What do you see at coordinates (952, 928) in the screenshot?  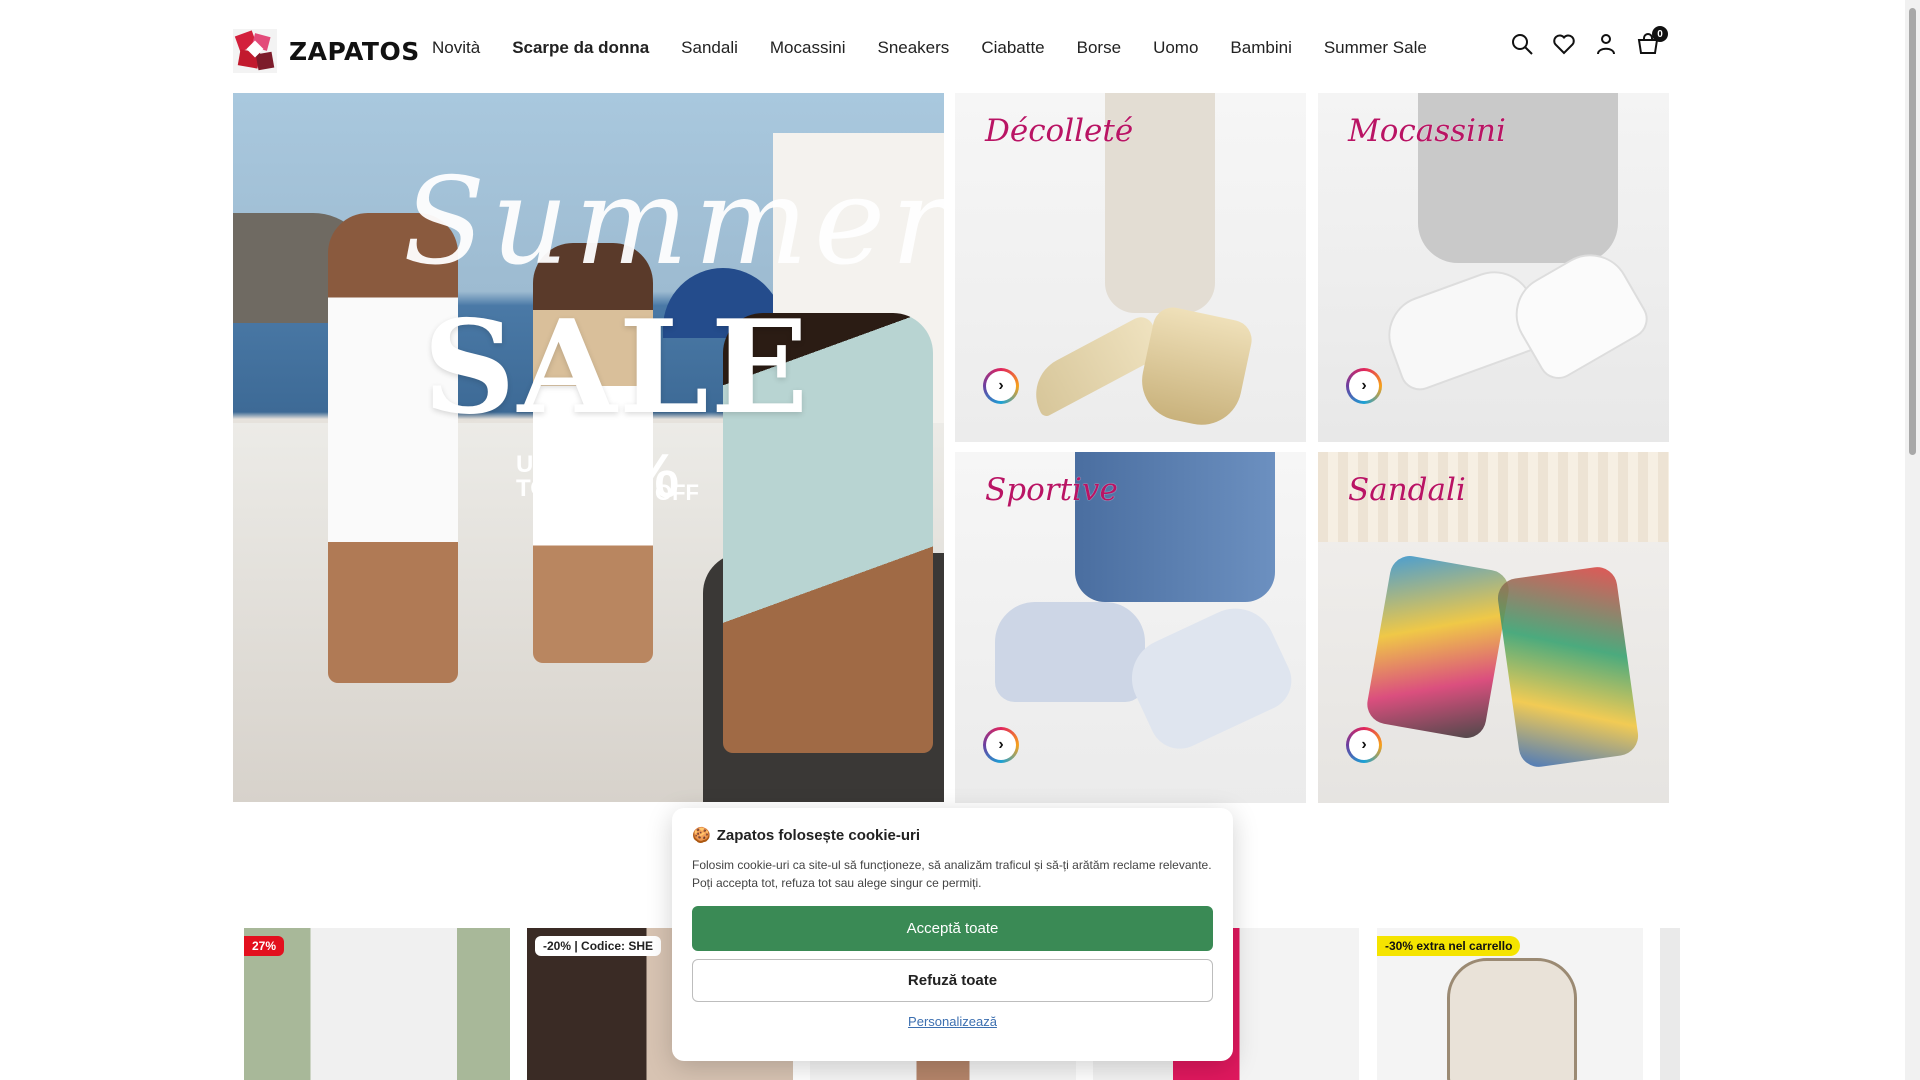 I see `accept-all-button: Acceptă toate` at bounding box center [952, 928].